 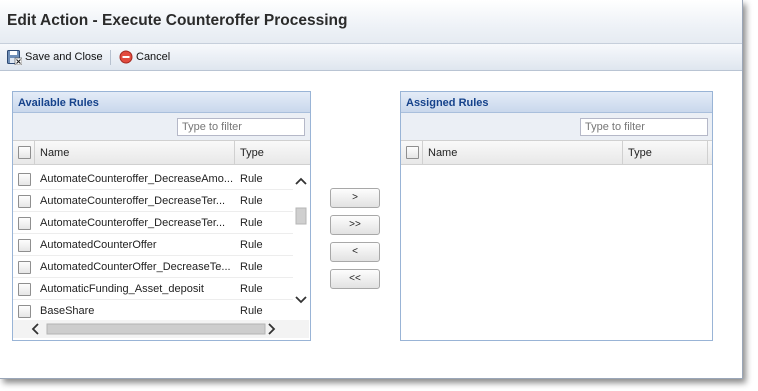 I want to click on type-column-label: Type, so click(x=252, y=153).